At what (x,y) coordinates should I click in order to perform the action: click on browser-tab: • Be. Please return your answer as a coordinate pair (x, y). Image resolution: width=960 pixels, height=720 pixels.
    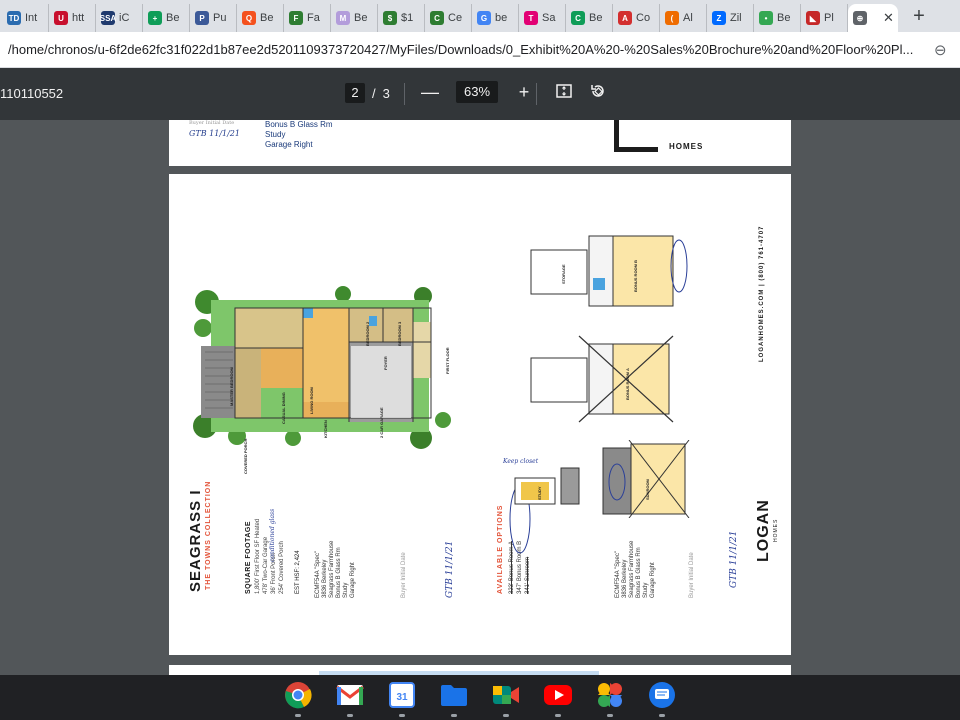
    Looking at the image, I should click on (777, 18).